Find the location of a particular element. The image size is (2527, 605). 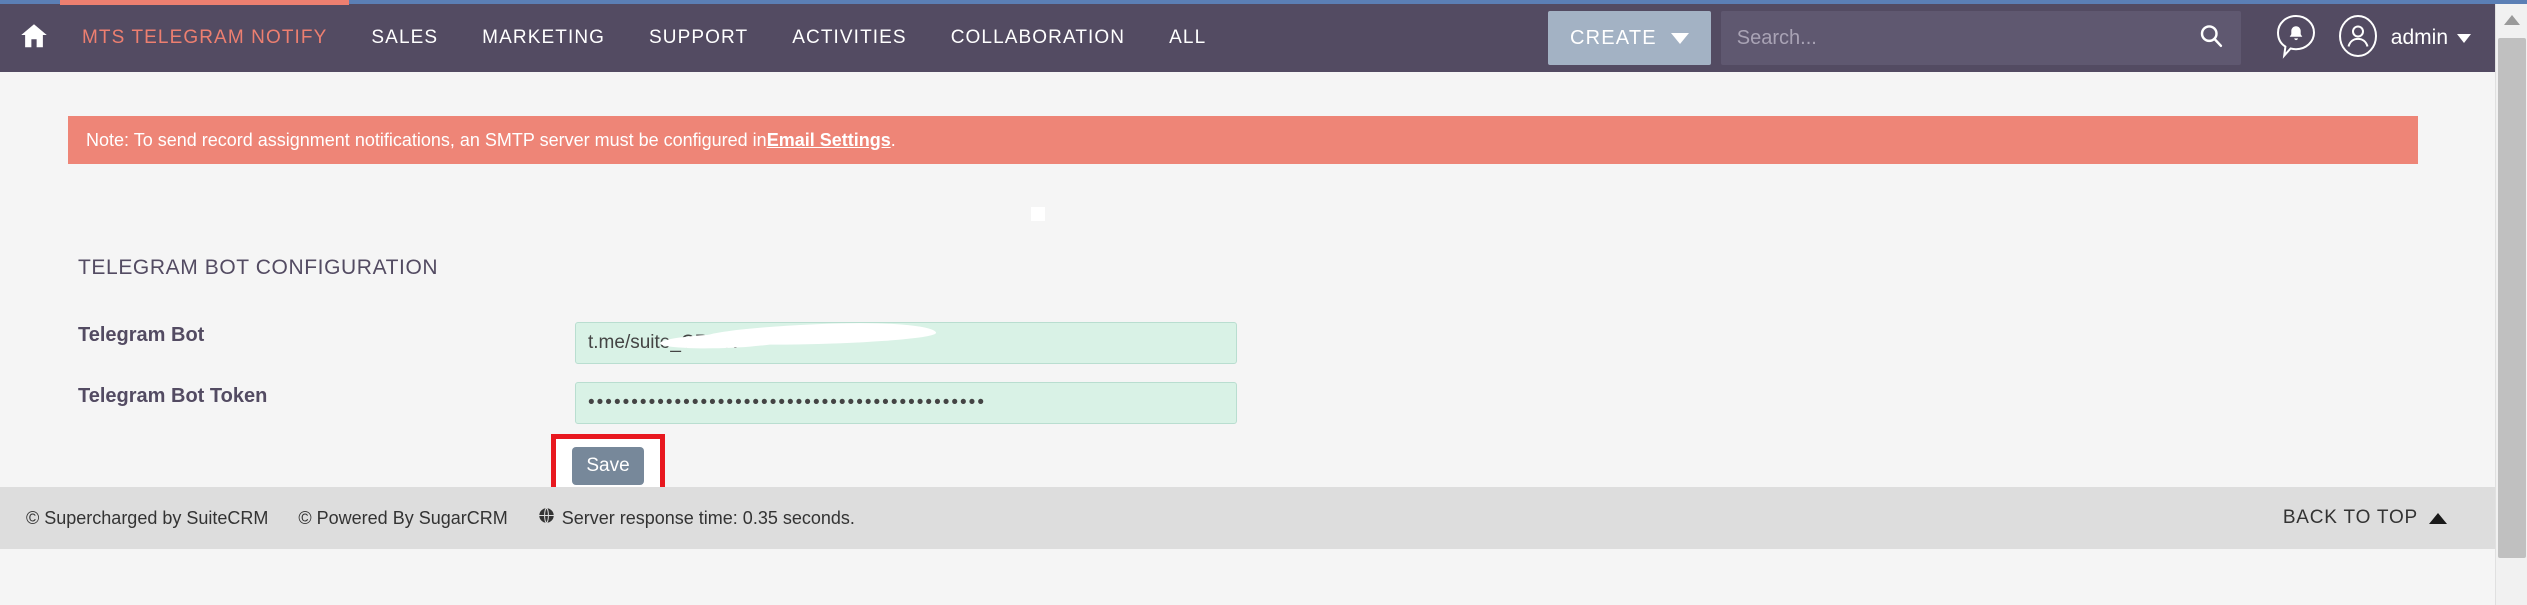

nav-item-support: SUPPORT is located at coordinates (698, 38).